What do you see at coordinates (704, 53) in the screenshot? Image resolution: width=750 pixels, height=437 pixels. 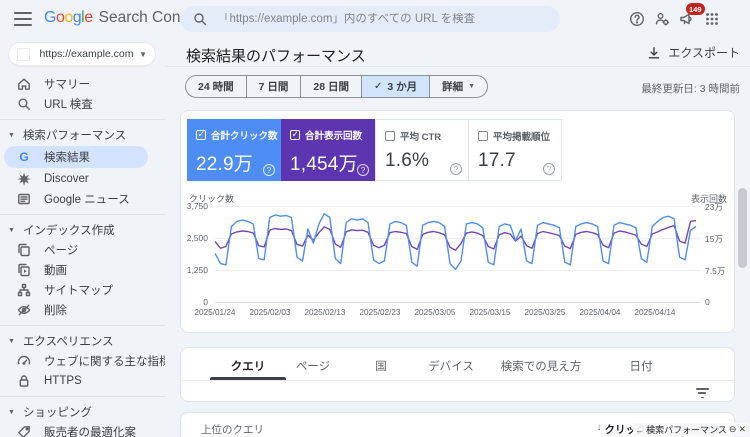 I see `export-label: エクスポート` at bounding box center [704, 53].